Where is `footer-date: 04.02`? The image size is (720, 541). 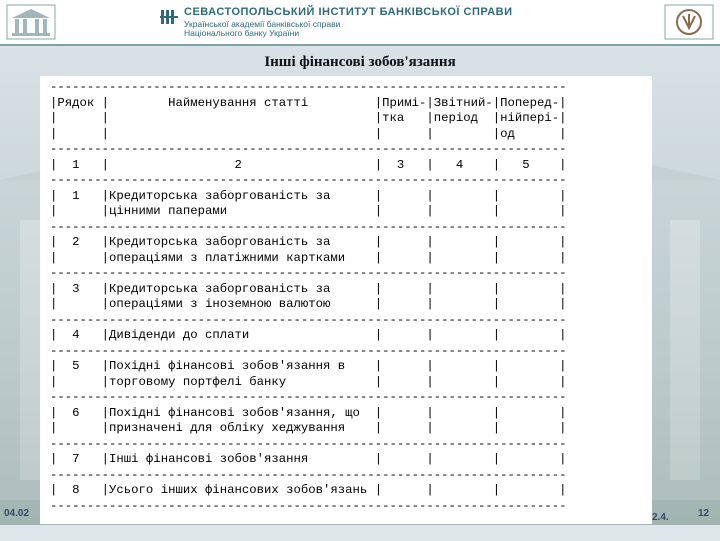
footer-date: 04.02 is located at coordinates (17, 513).